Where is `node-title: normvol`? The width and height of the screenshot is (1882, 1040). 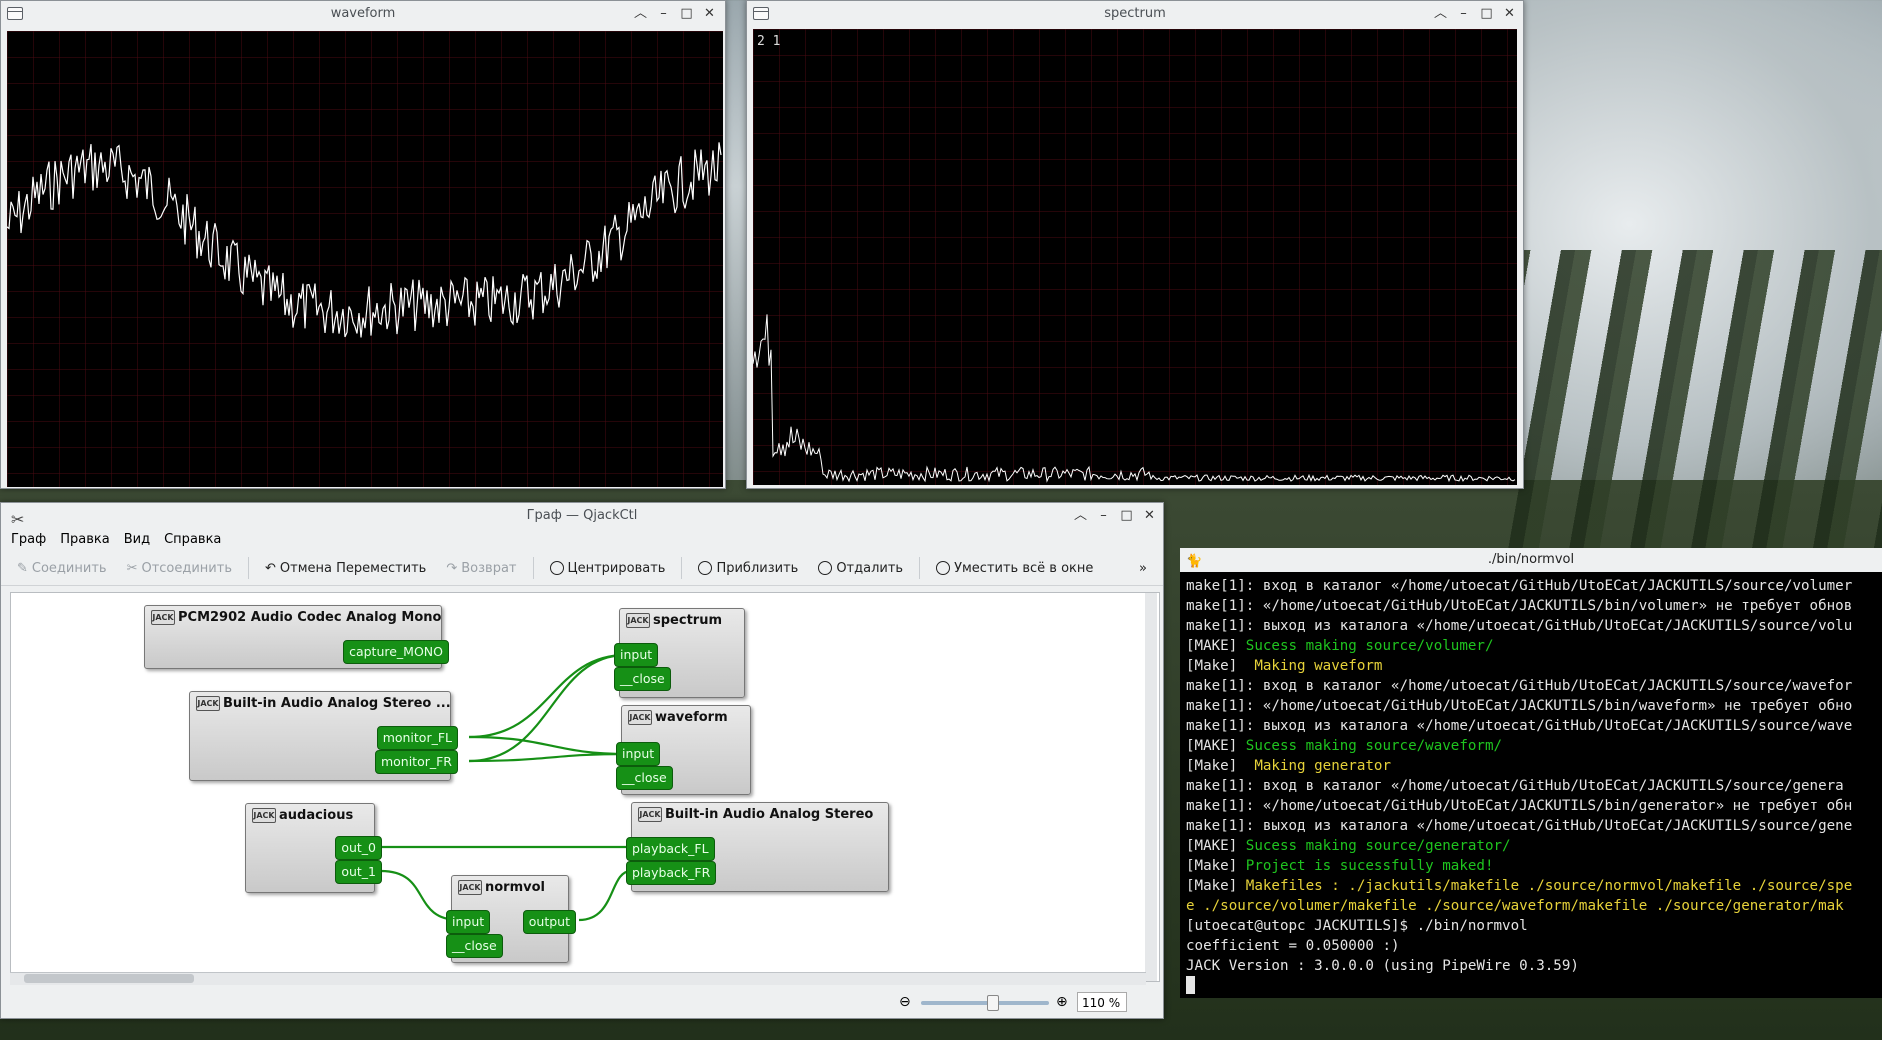 node-title: normvol is located at coordinates (515, 887).